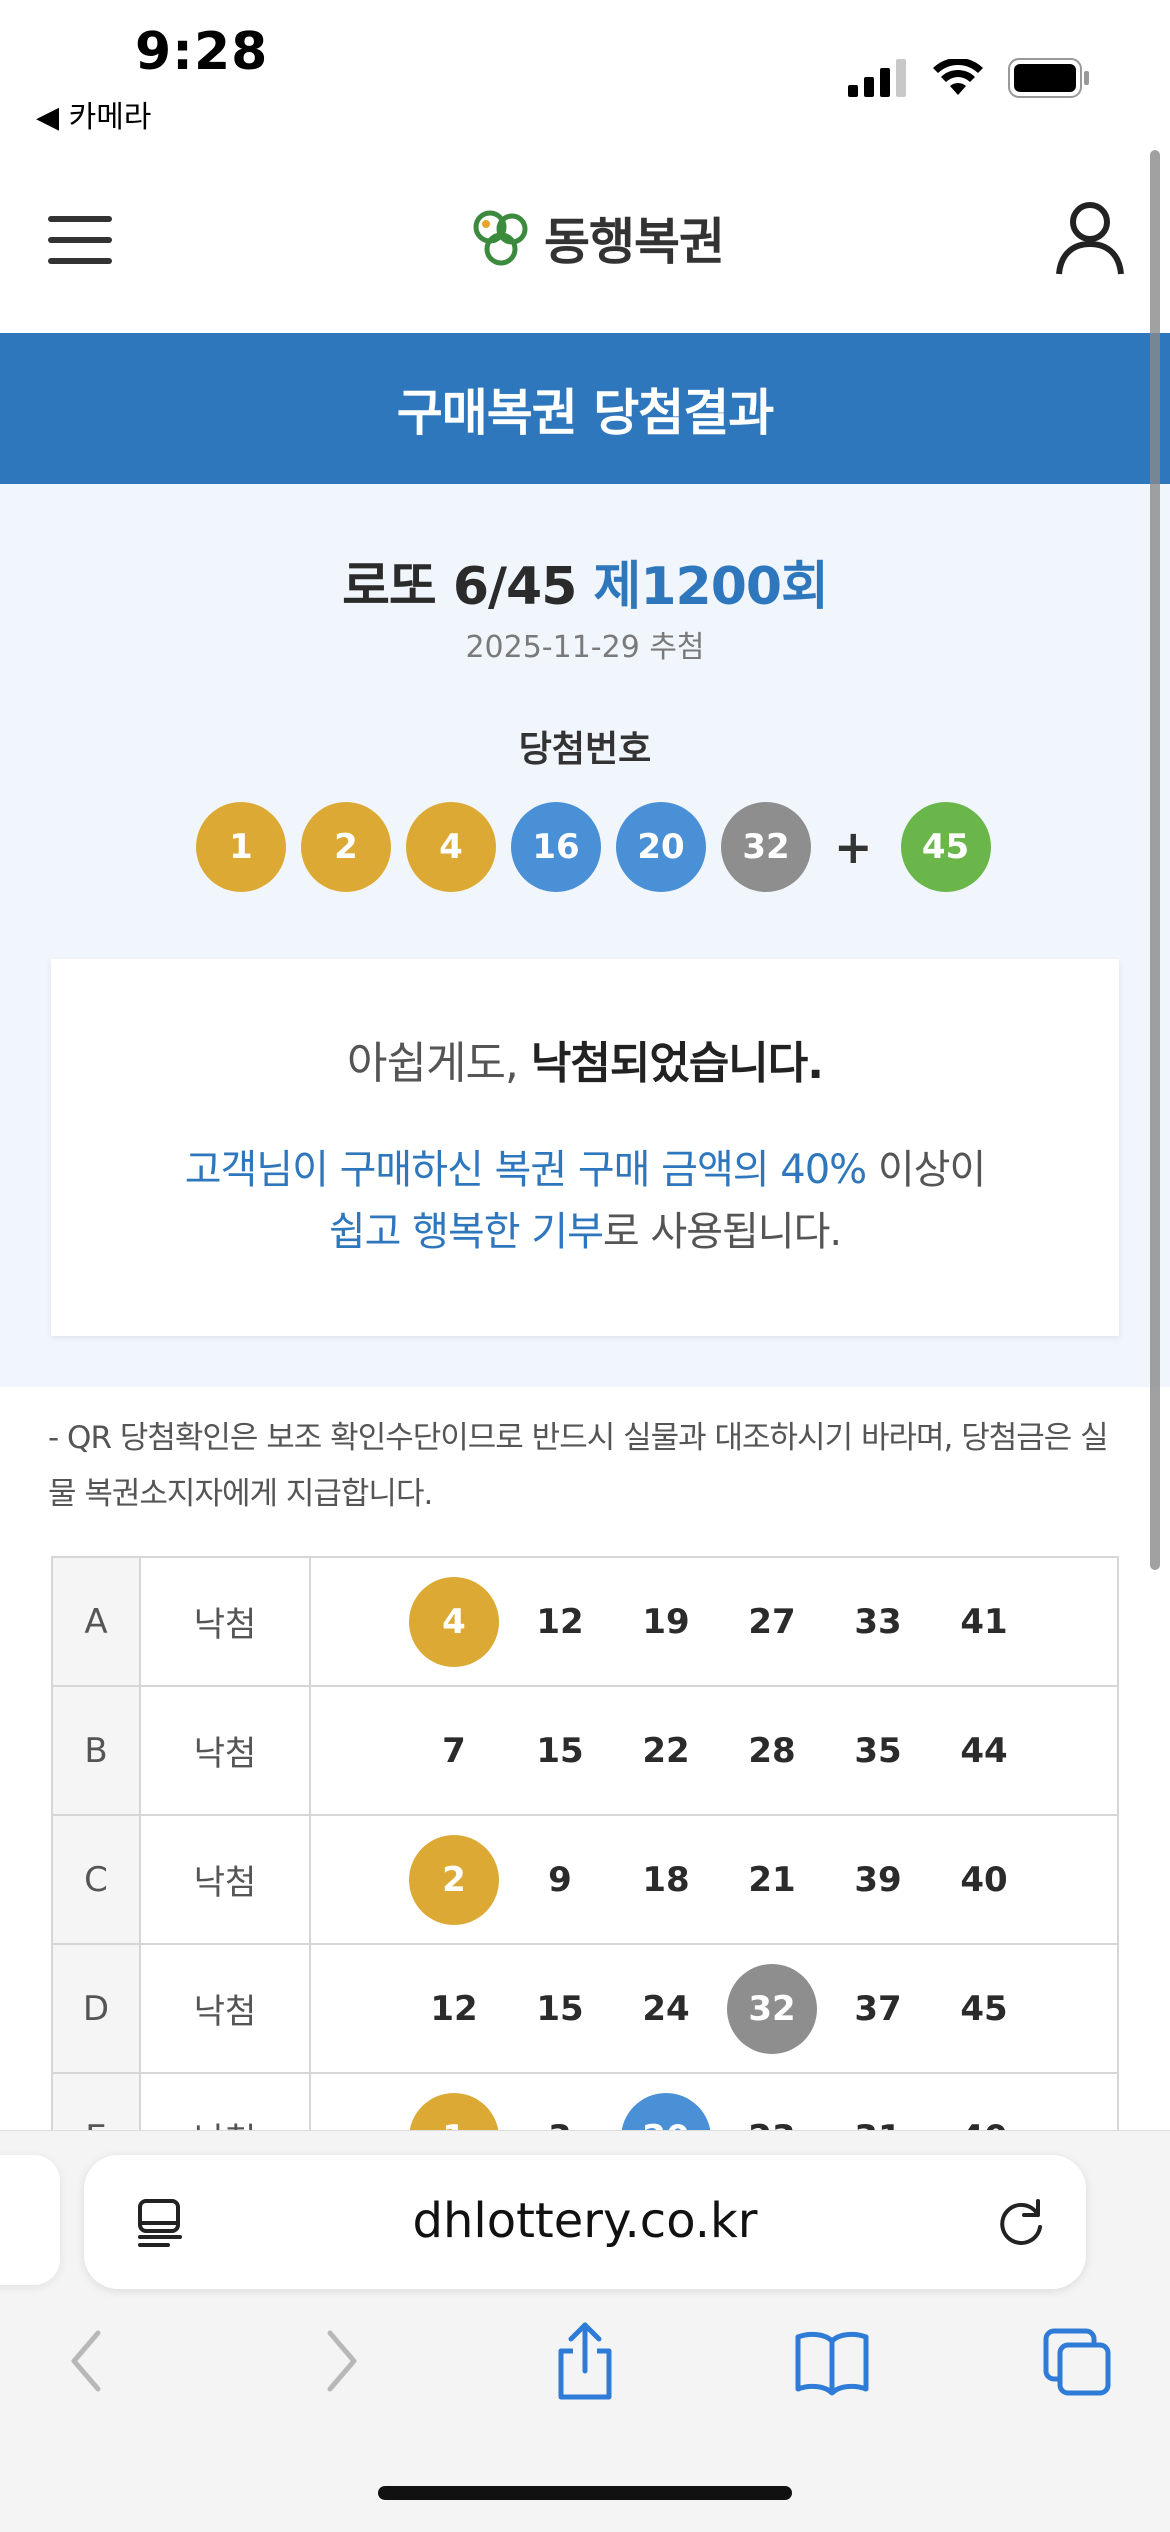  What do you see at coordinates (585, 2361) in the screenshot?
I see `share-icon` at bounding box center [585, 2361].